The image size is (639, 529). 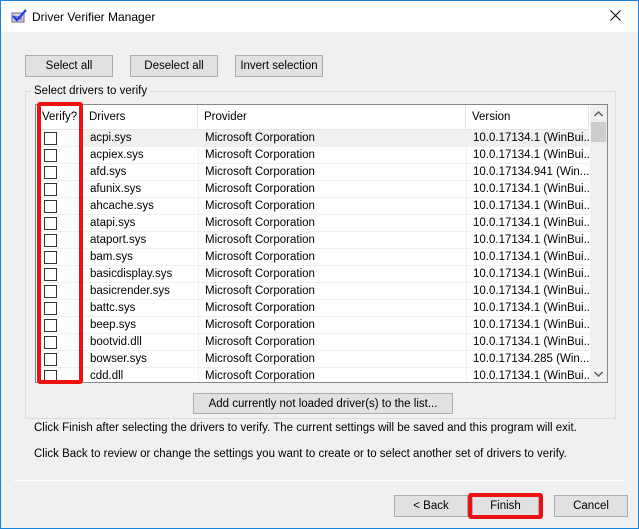 I want to click on chevron-up-icon, so click(x=598, y=114).